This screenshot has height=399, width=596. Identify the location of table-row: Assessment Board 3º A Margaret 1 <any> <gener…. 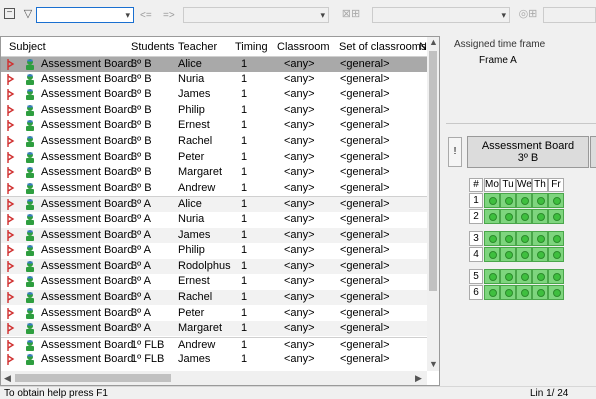
(214, 329).